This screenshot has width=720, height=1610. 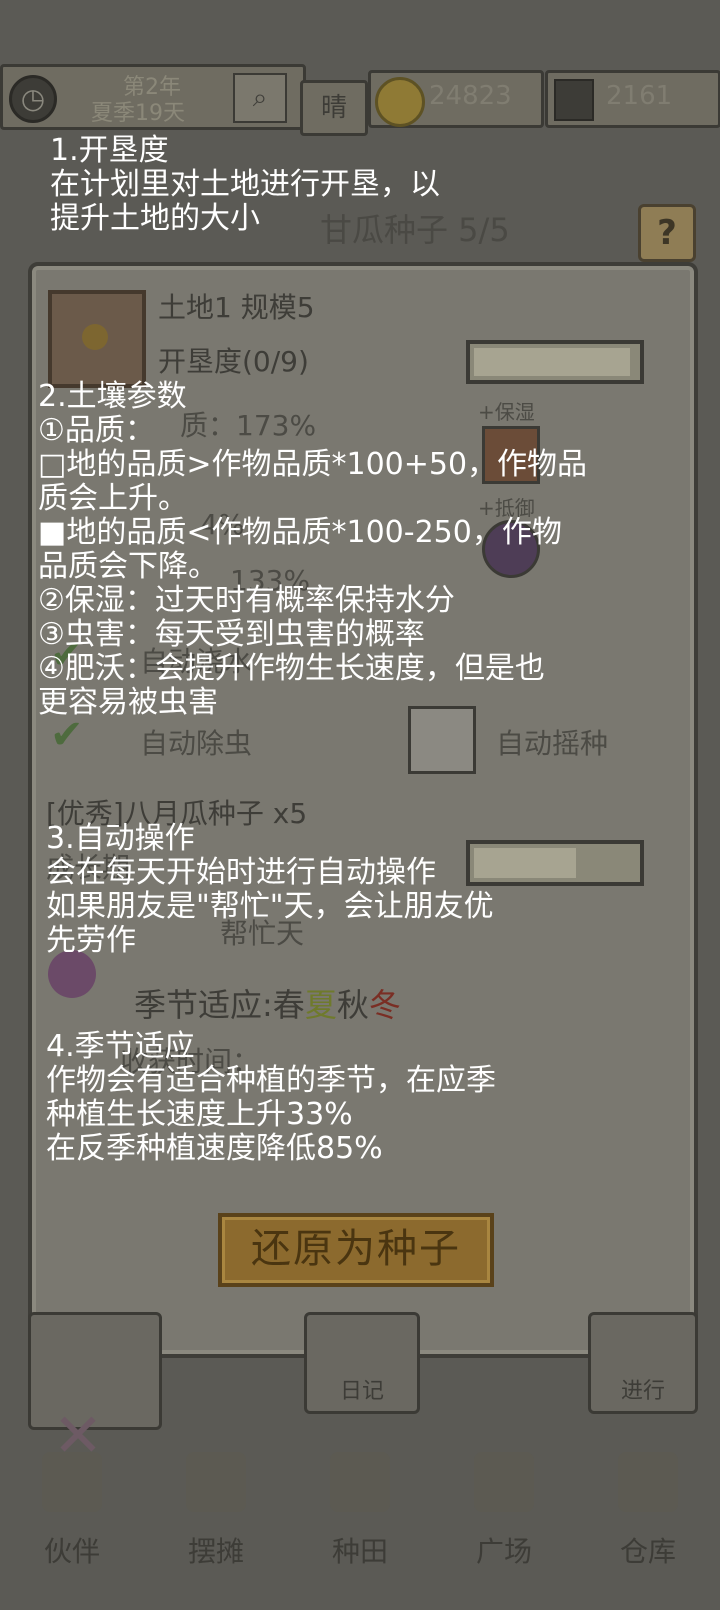 I want to click on season-day-label: 夏季19天, so click(x=138, y=113).